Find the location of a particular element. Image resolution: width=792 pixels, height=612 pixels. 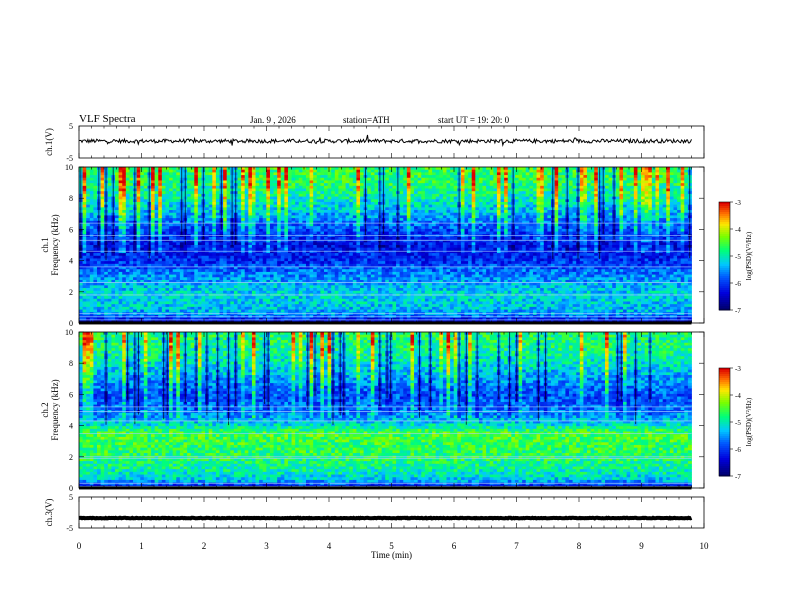

colorbar-label-2: log(PSD)(V²/Hz) is located at coordinates (749, 421).